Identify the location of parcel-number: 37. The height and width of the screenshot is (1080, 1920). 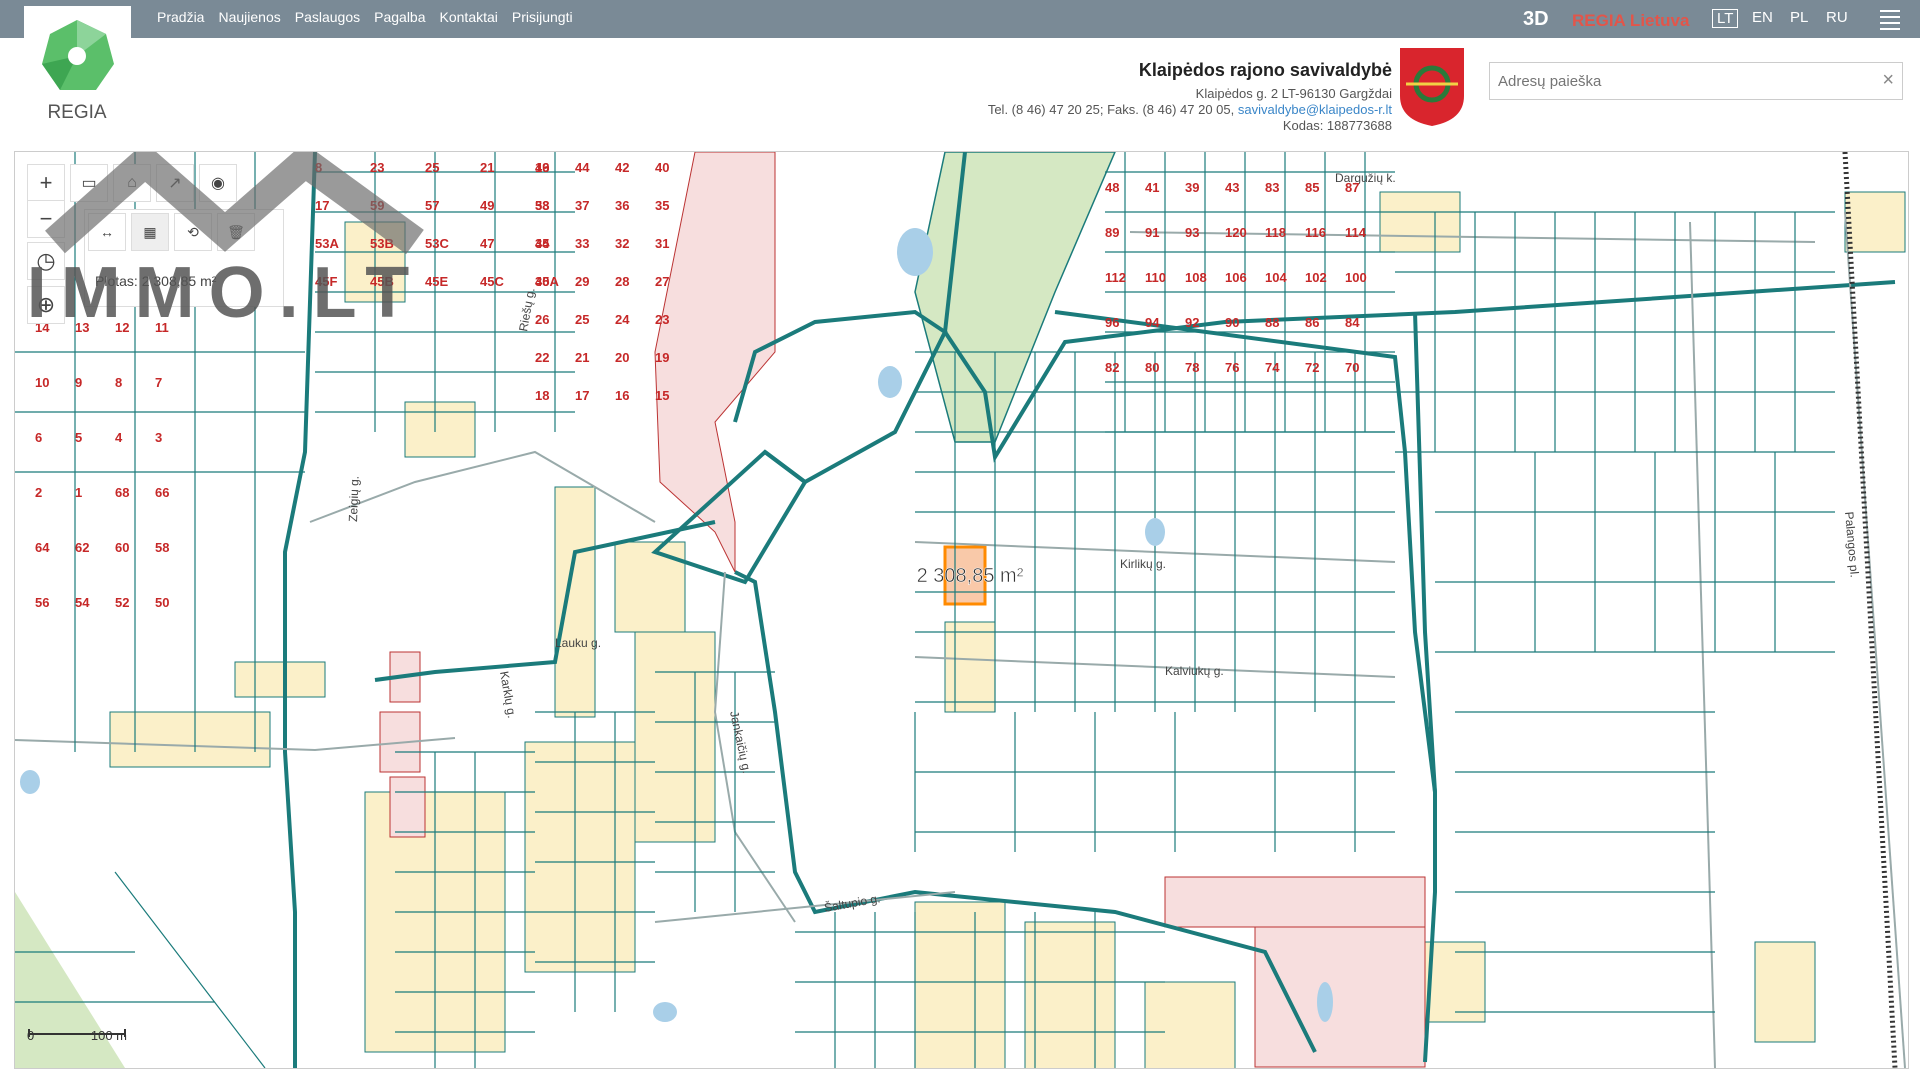
(582, 205).